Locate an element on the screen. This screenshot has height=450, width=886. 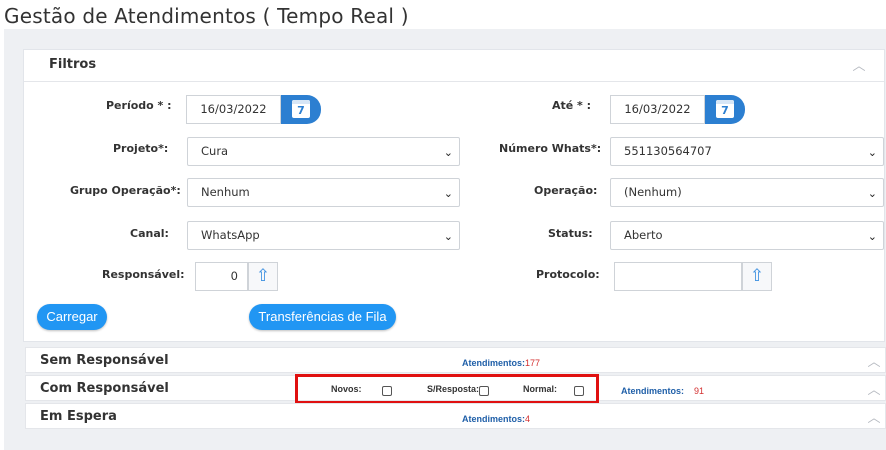
numero-whats-value: 551130564707 is located at coordinates (668, 151).